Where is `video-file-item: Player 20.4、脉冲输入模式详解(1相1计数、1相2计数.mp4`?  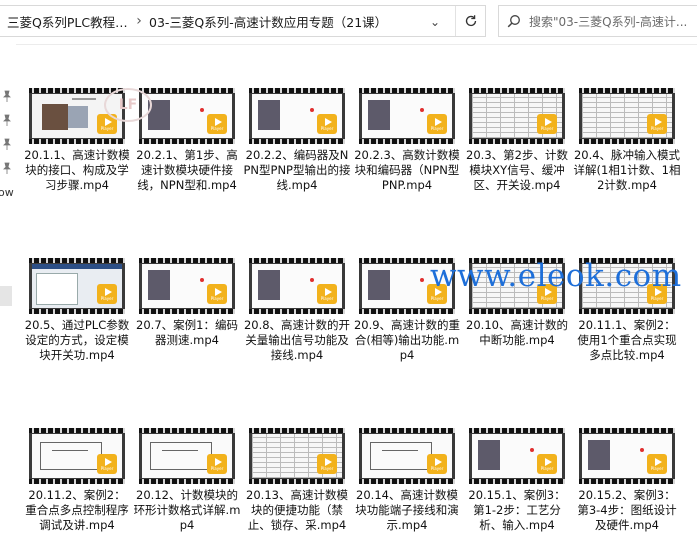
video-file-item: Player 20.4、脉冲输入模式详解(1相1计数、1相2计数.mp4 is located at coordinates (627, 140).